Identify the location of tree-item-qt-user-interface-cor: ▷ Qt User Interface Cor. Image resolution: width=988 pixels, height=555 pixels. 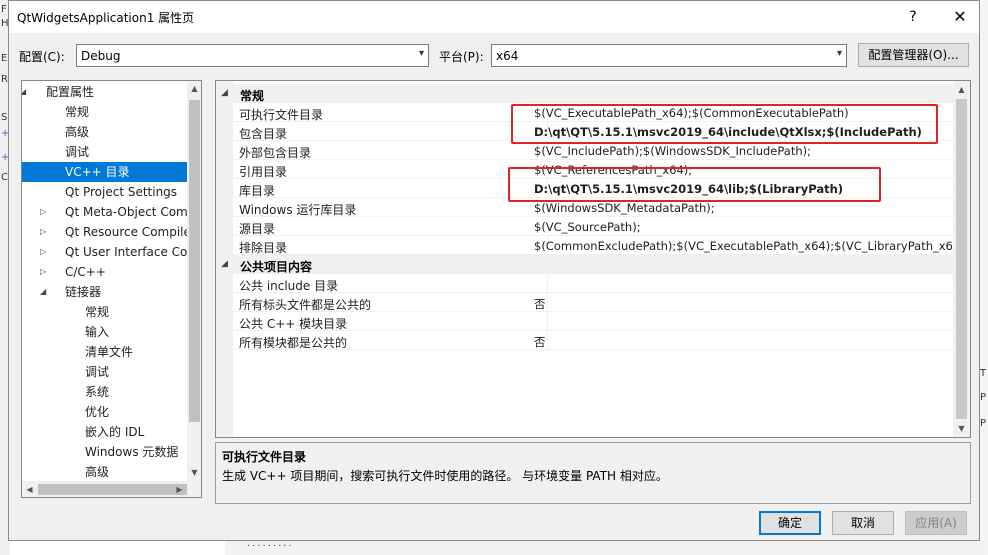
(107, 252).